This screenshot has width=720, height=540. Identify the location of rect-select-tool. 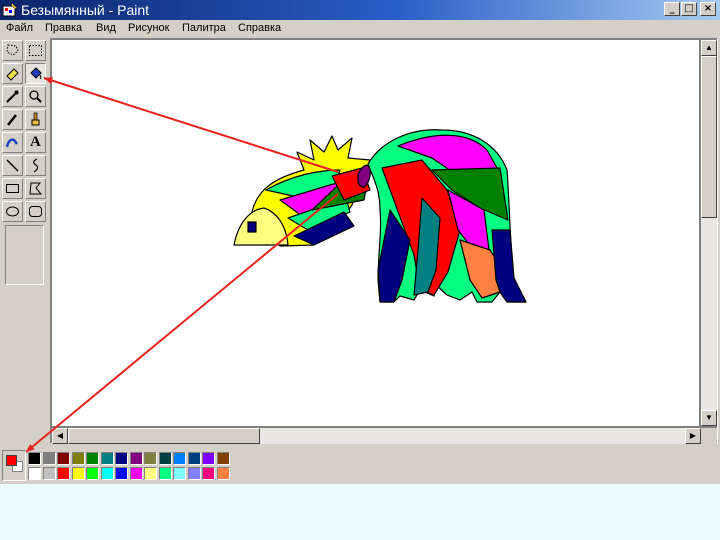
(35, 50).